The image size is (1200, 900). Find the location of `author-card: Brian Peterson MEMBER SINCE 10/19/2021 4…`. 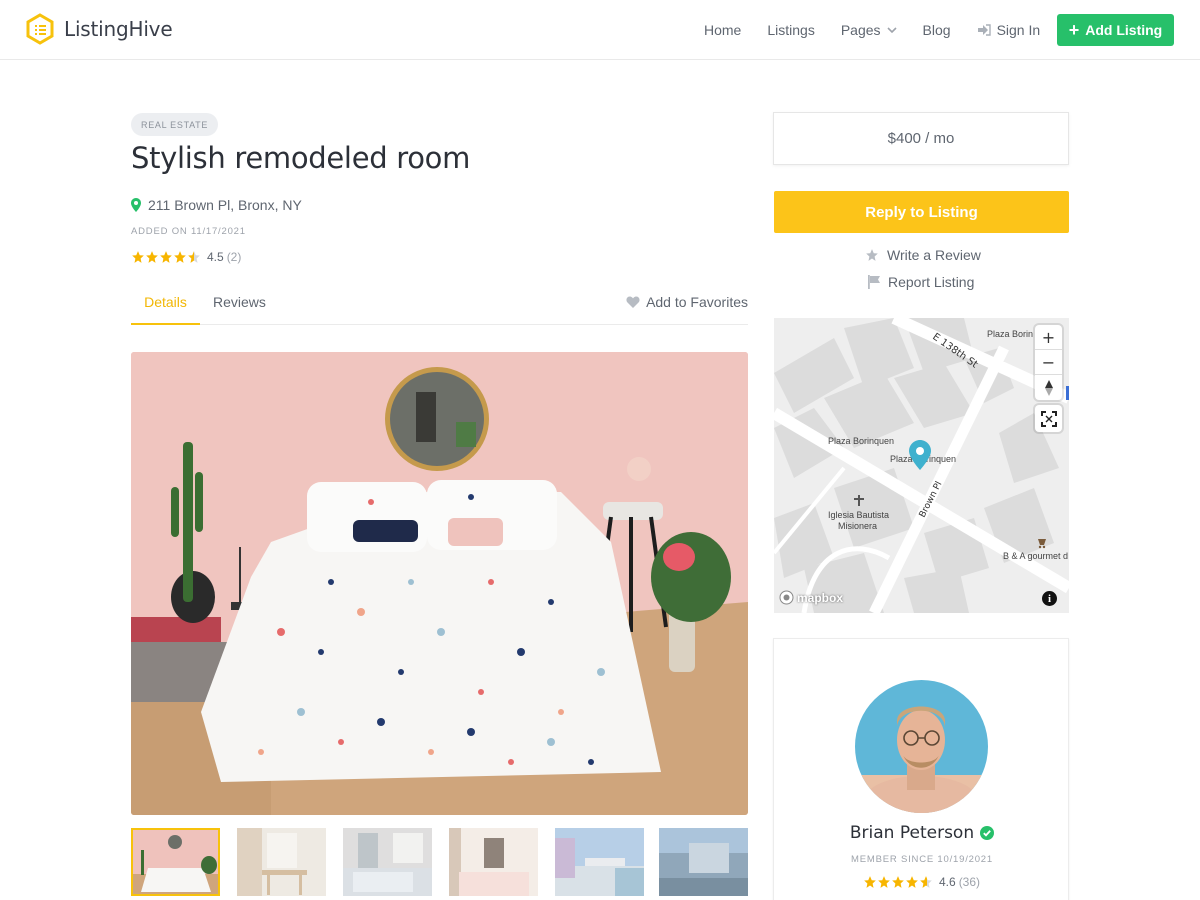

author-card: Brian Peterson MEMBER SINCE 10/19/2021 4… is located at coordinates (921, 769).